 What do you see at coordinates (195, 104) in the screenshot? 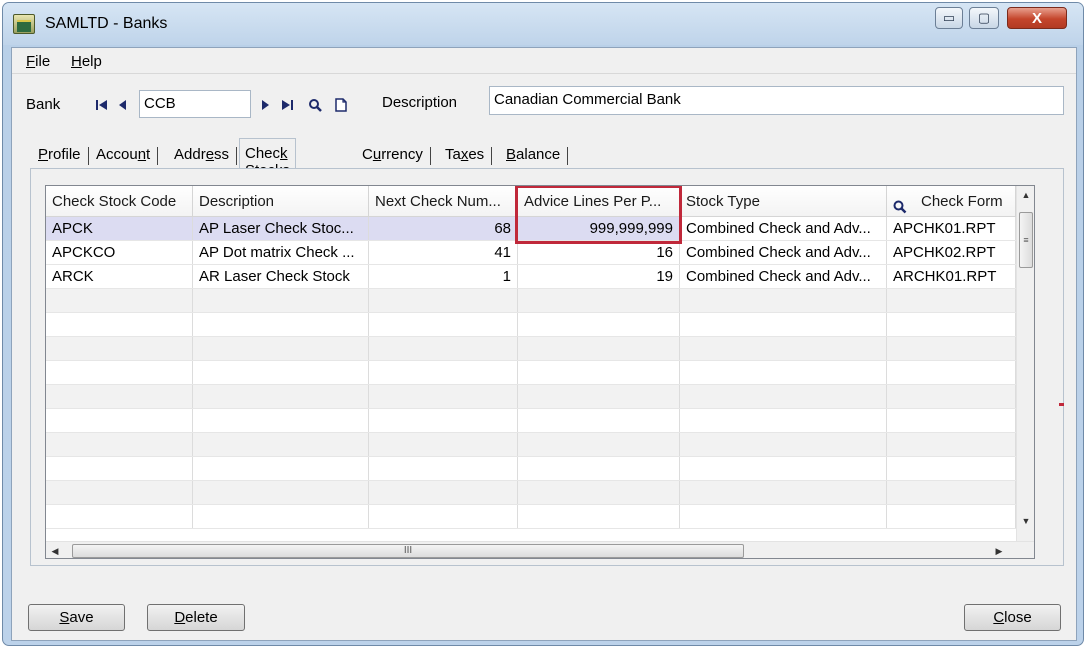
I see `bank-code-field: CCB` at bounding box center [195, 104].